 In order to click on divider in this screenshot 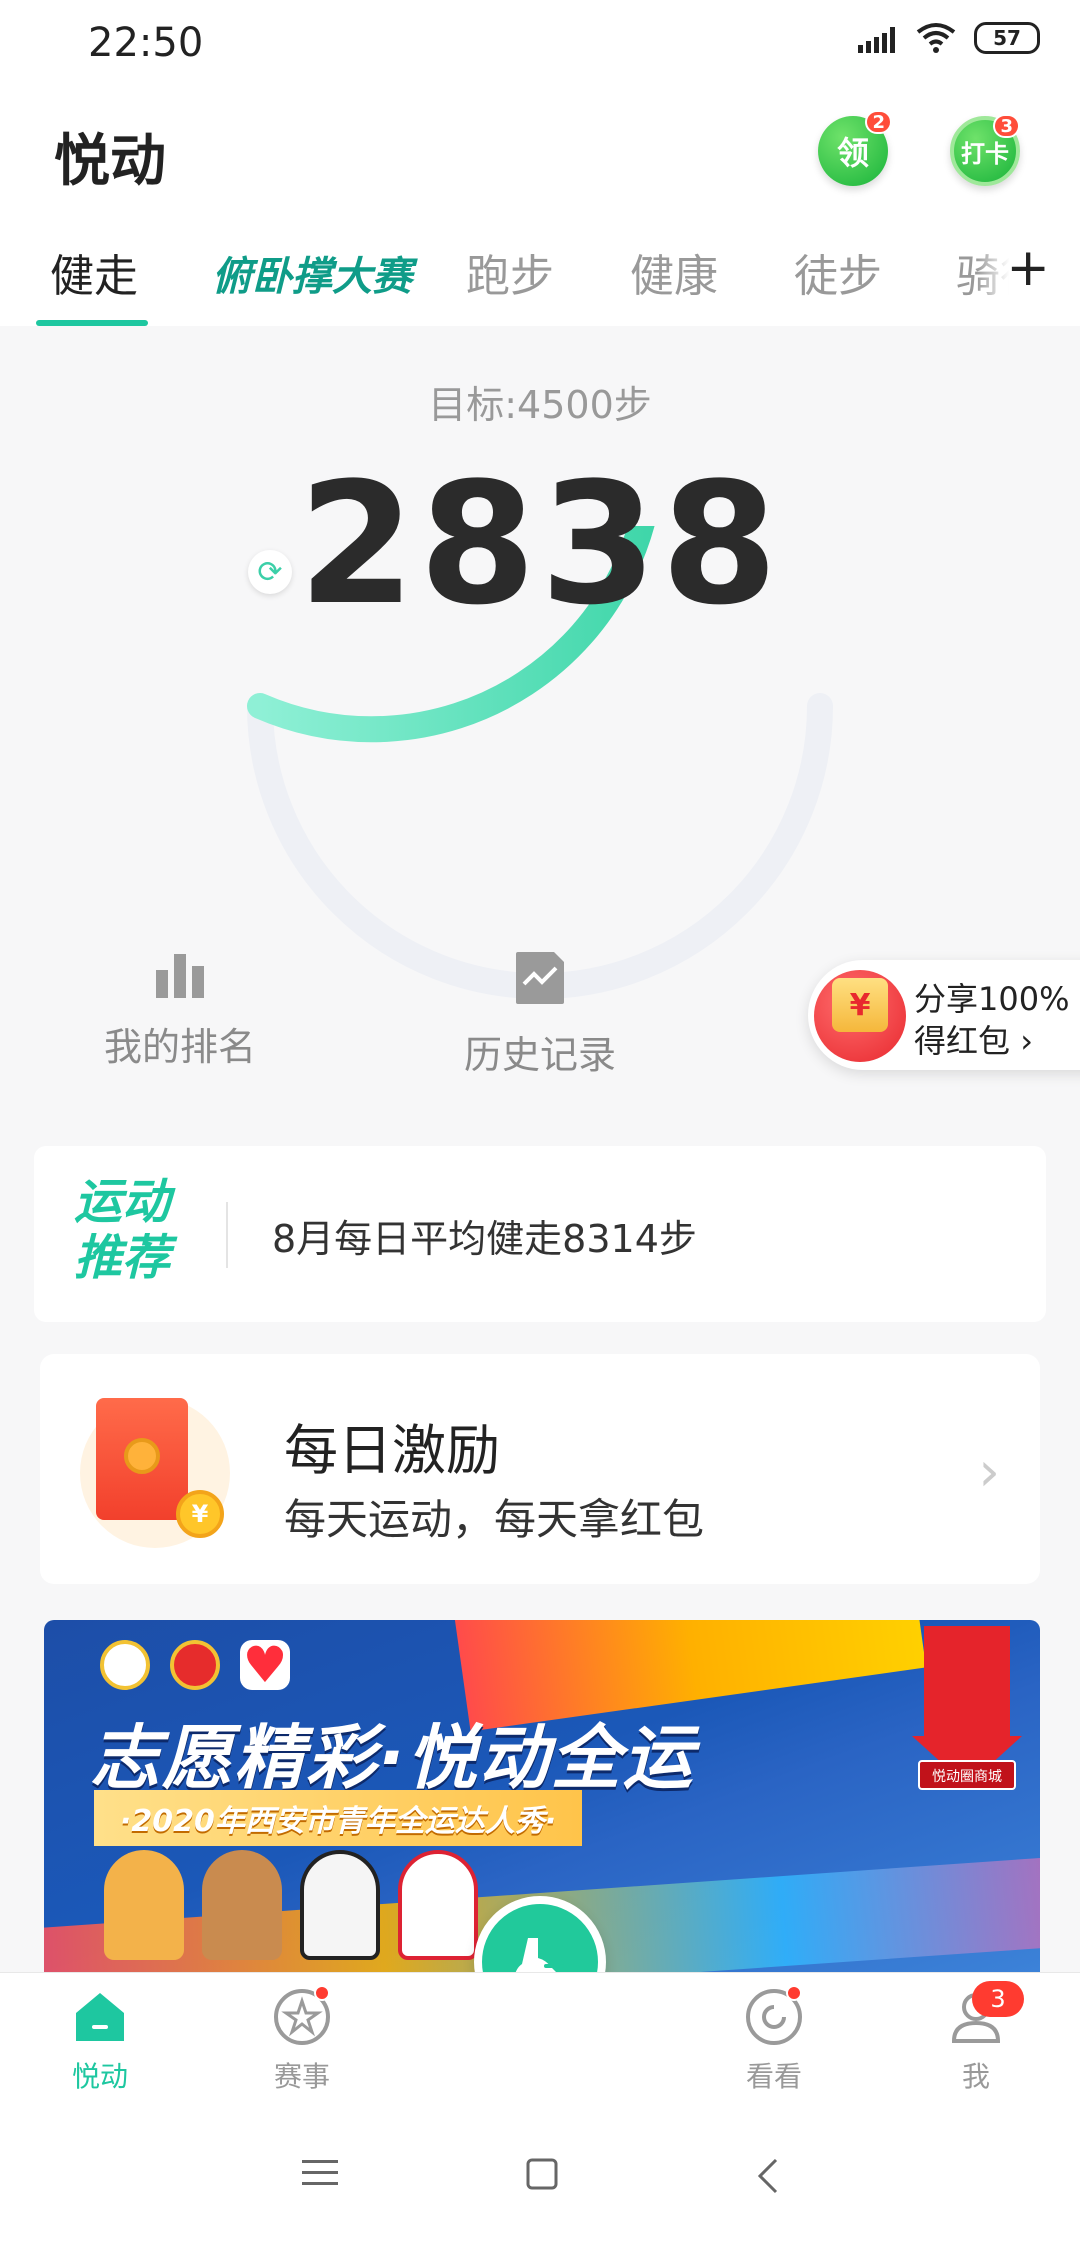, I will do `click(227, 1235)`.